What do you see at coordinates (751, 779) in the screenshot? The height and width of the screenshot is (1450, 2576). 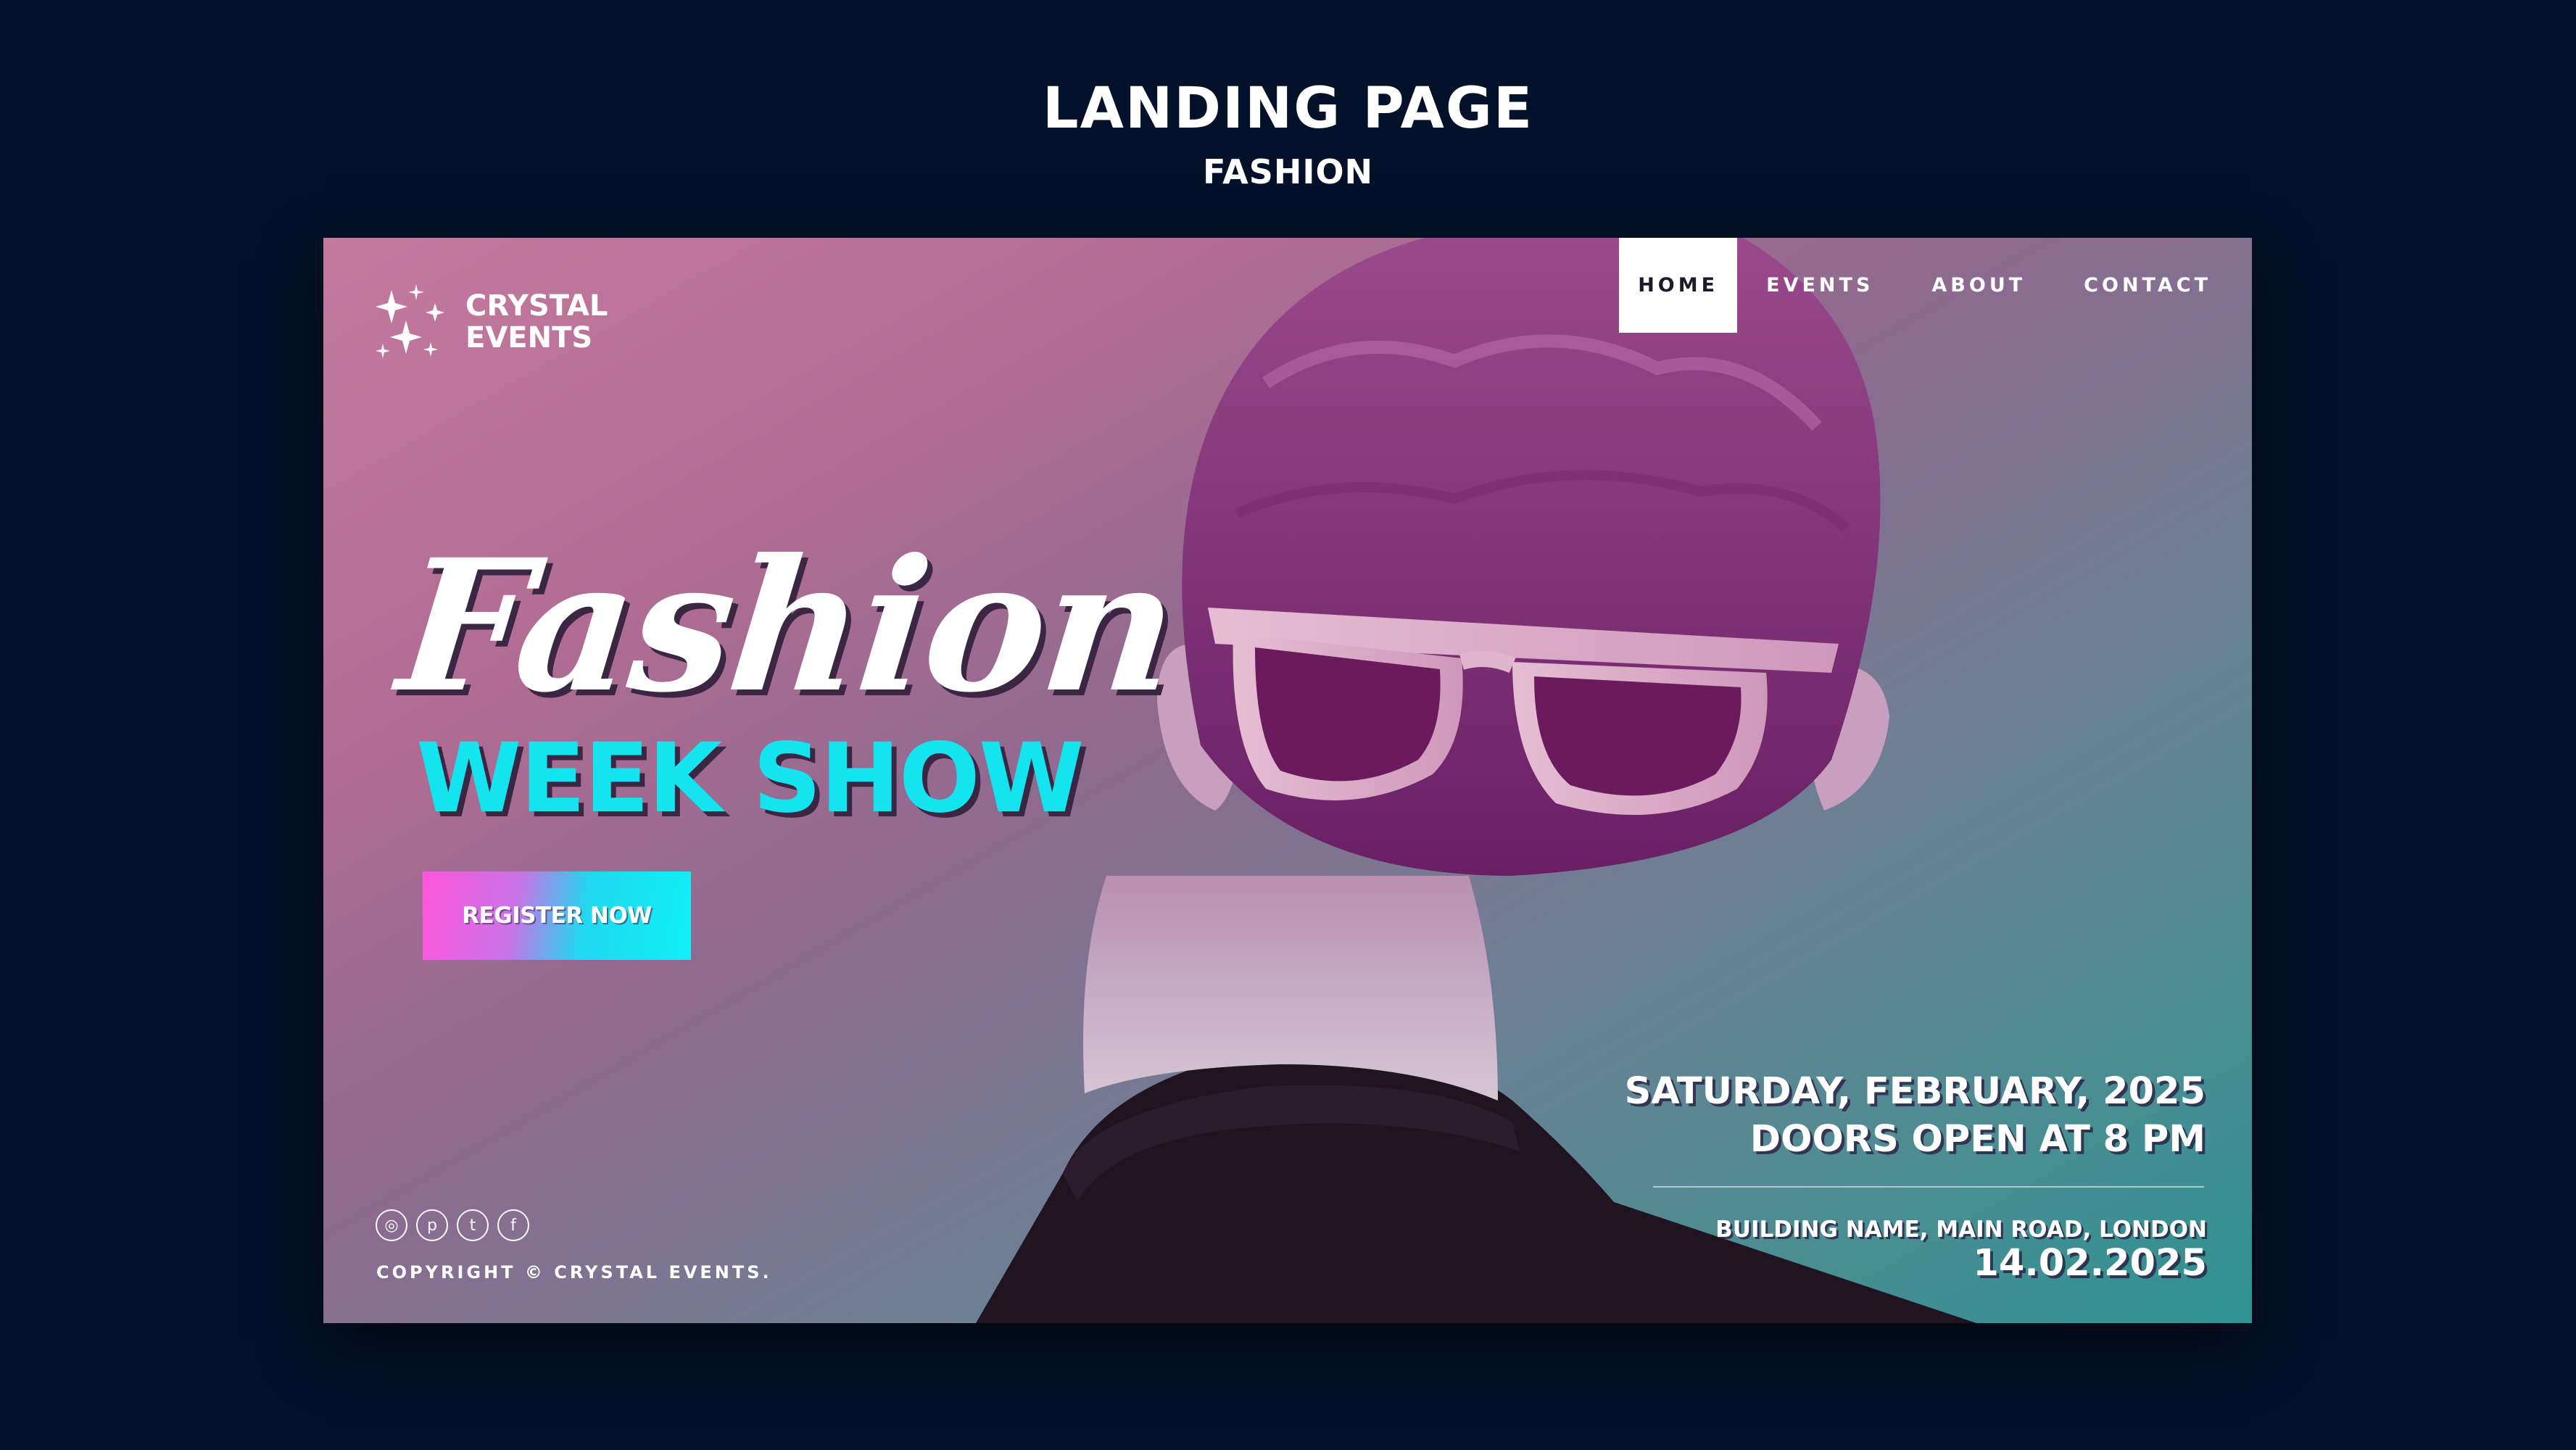 I see `hero-title: WEEK SHOW` at bounding box center [751, 779].